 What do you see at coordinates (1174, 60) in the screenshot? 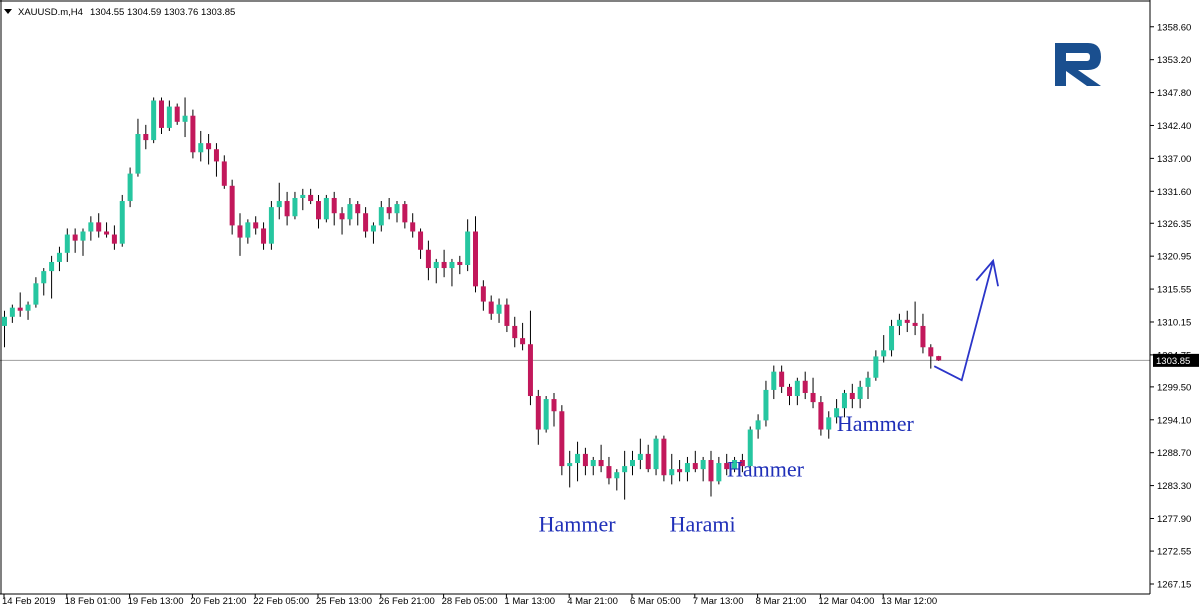
I see `y-tick-label: 1353.20` at bounding box center [1174, 60].